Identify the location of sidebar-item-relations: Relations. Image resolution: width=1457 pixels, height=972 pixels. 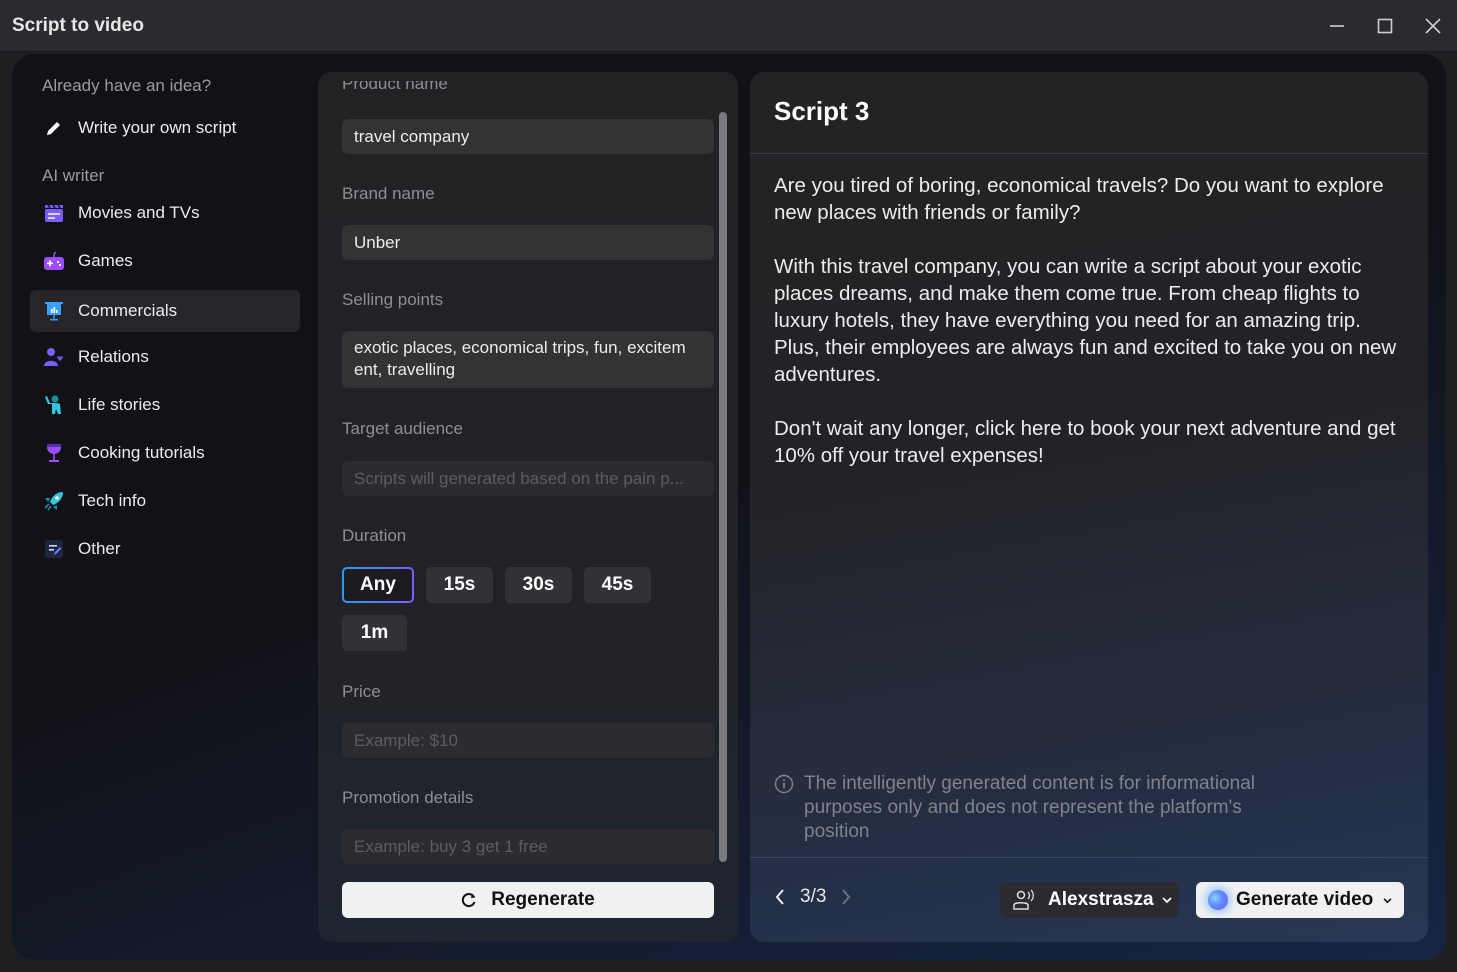
(165, 357).